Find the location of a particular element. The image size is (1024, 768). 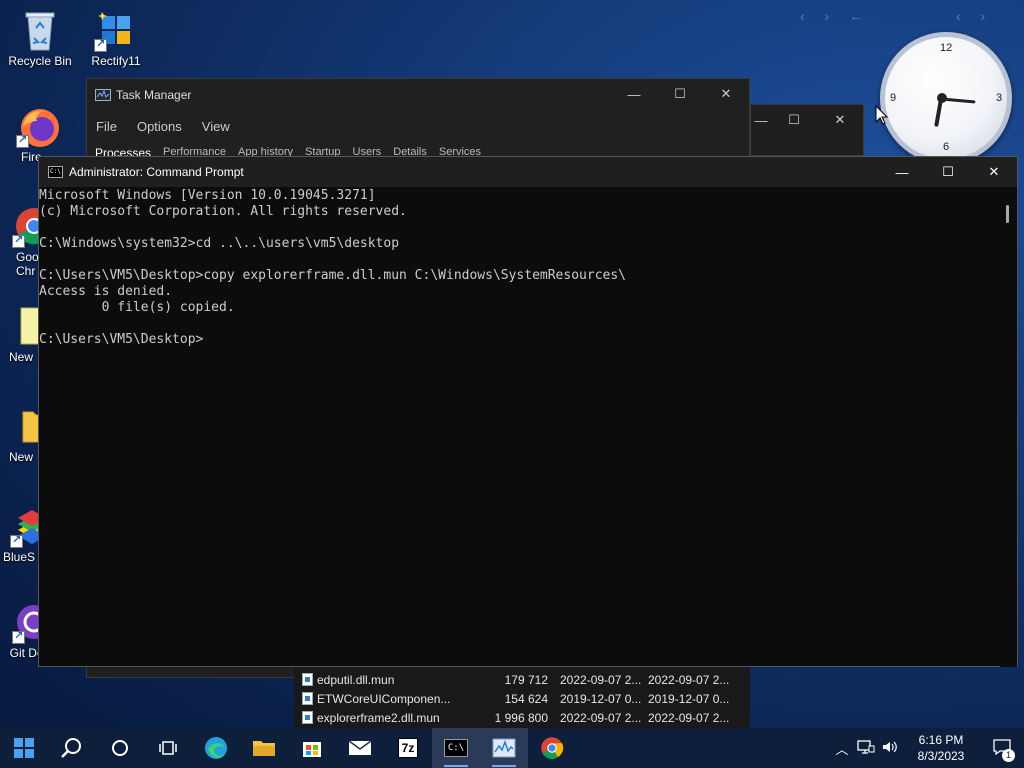

cortana-button is located at coordinates (120, 748).